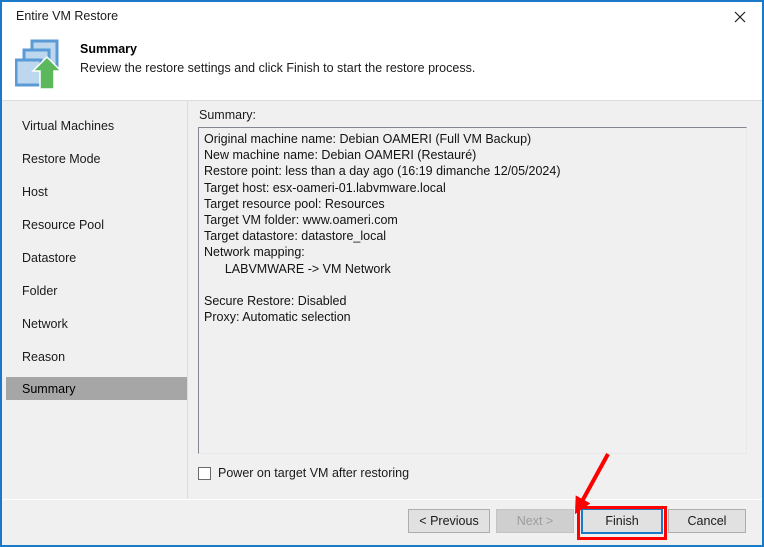 This screenshot has width=764, height=547. Describe the element at coordinates (204, 473) in the screenshot. I see `checkbox-box` at that location.